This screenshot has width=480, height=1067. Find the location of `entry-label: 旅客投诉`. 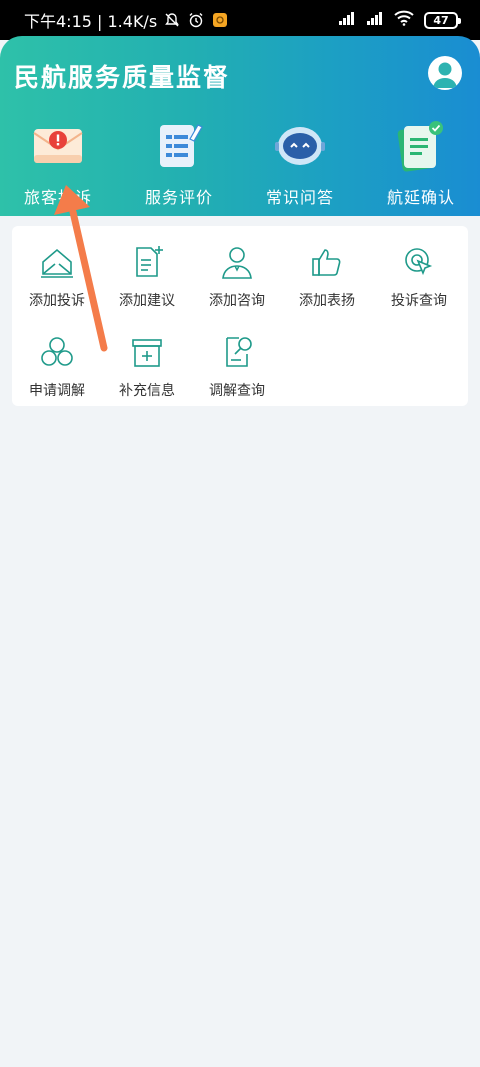

entry-label: 旅客投诉 is located at coordinates (57, 197).